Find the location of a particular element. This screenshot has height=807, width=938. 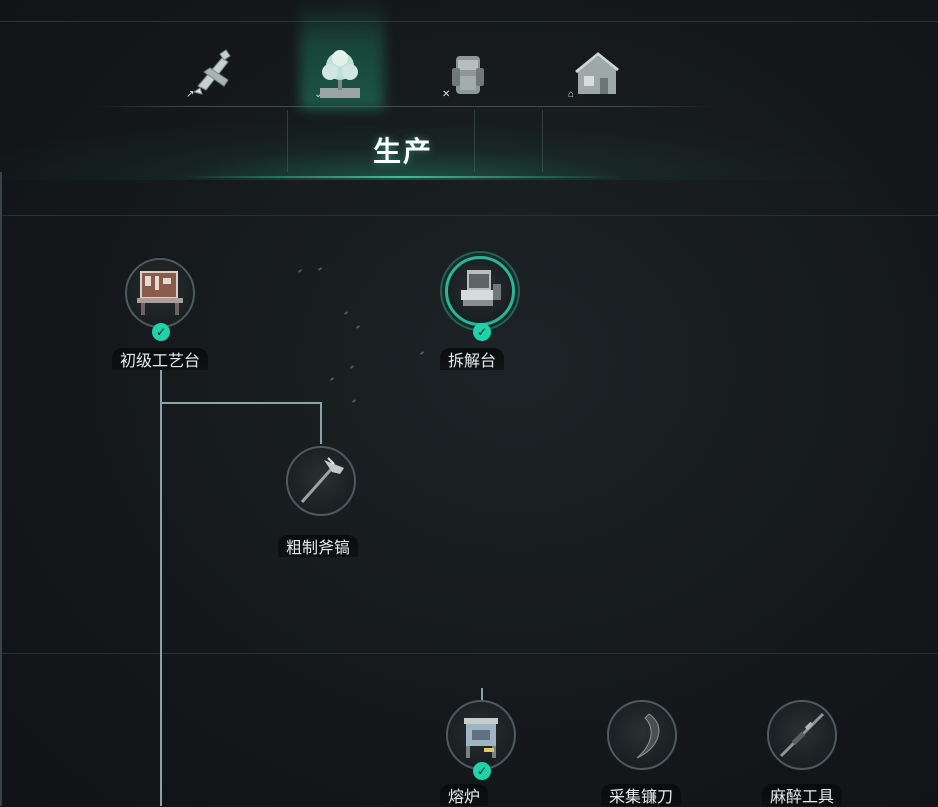

node-label: 采集镰刀 is located at coordinates (641, 795).